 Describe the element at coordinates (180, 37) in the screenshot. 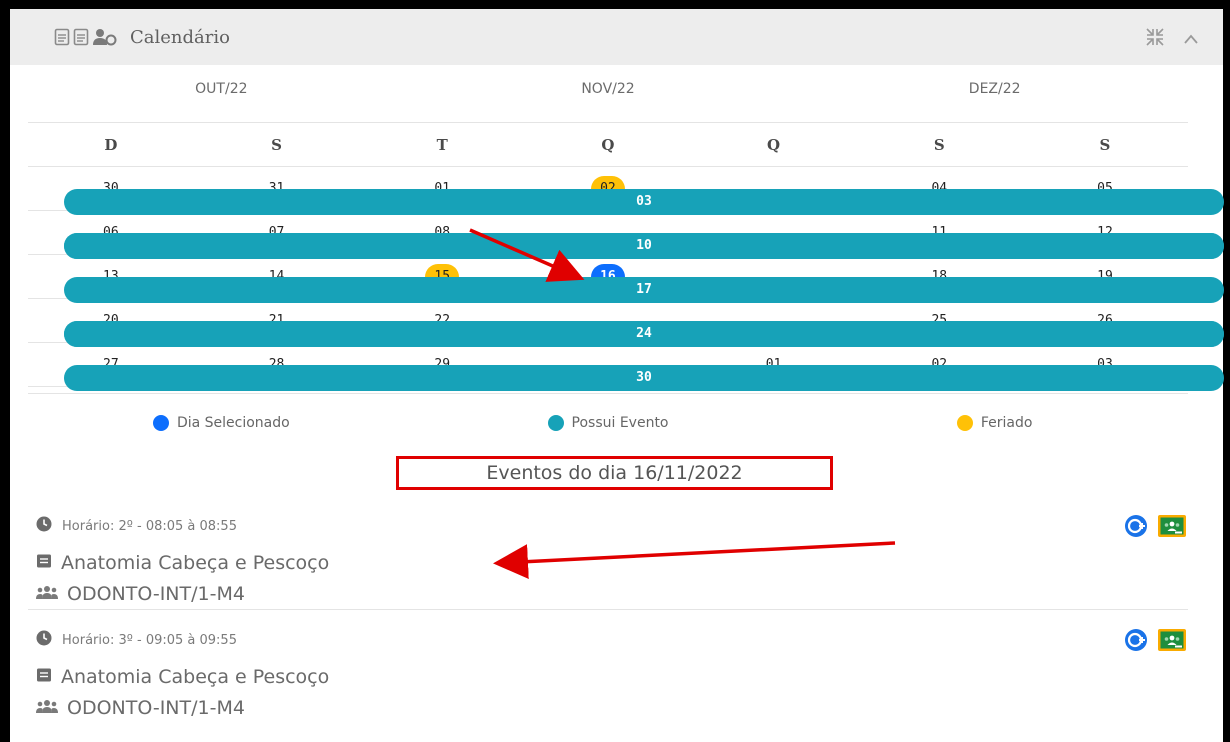

I see `card-title: Calendário` at that location.